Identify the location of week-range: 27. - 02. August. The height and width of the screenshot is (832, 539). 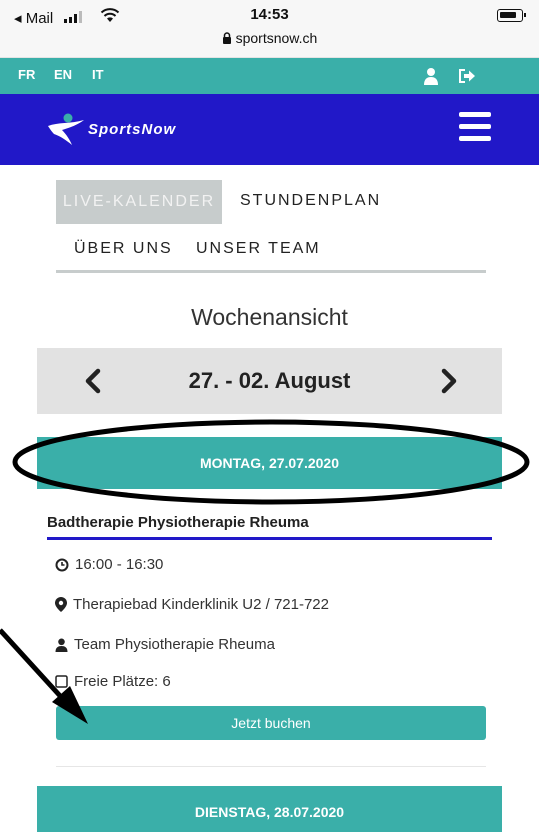
(269, 380).